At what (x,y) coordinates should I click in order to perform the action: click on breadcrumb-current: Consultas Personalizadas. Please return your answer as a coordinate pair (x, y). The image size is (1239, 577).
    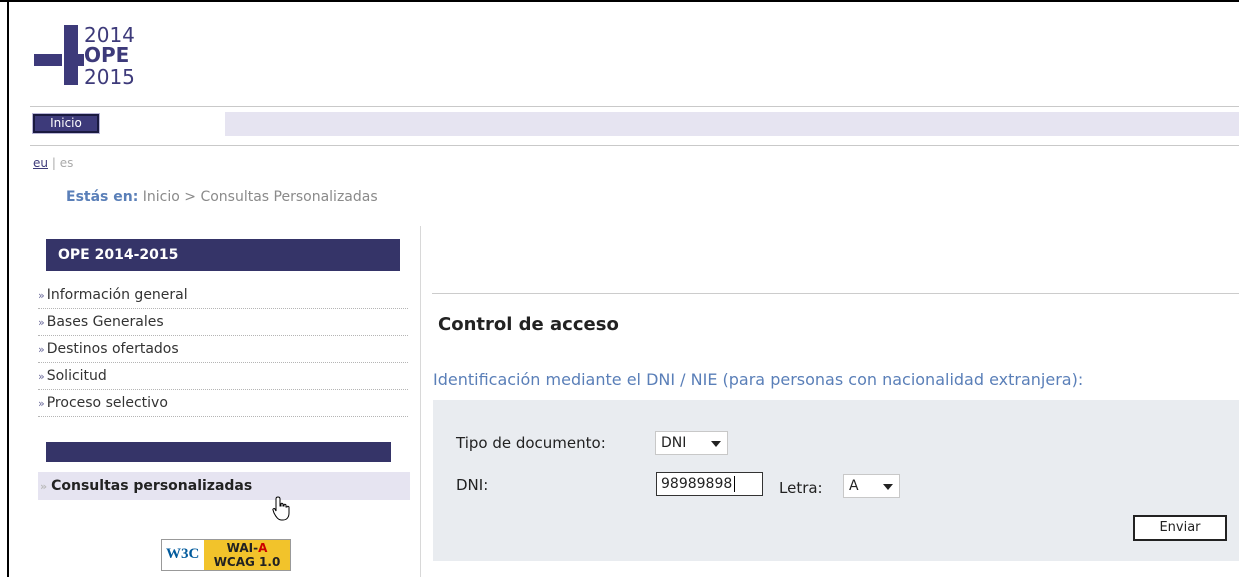
    Looking at the image, I should click on (289, 197).